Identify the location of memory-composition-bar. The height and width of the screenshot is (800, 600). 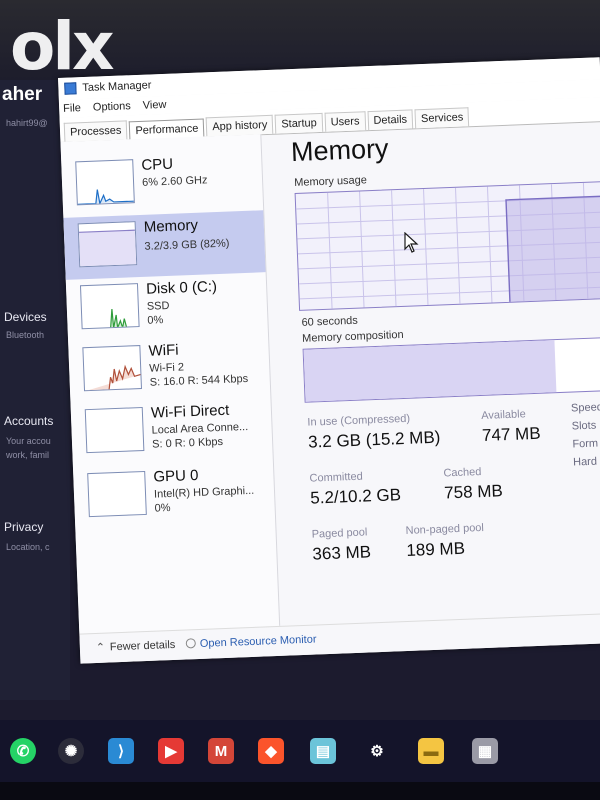
(451, 369).